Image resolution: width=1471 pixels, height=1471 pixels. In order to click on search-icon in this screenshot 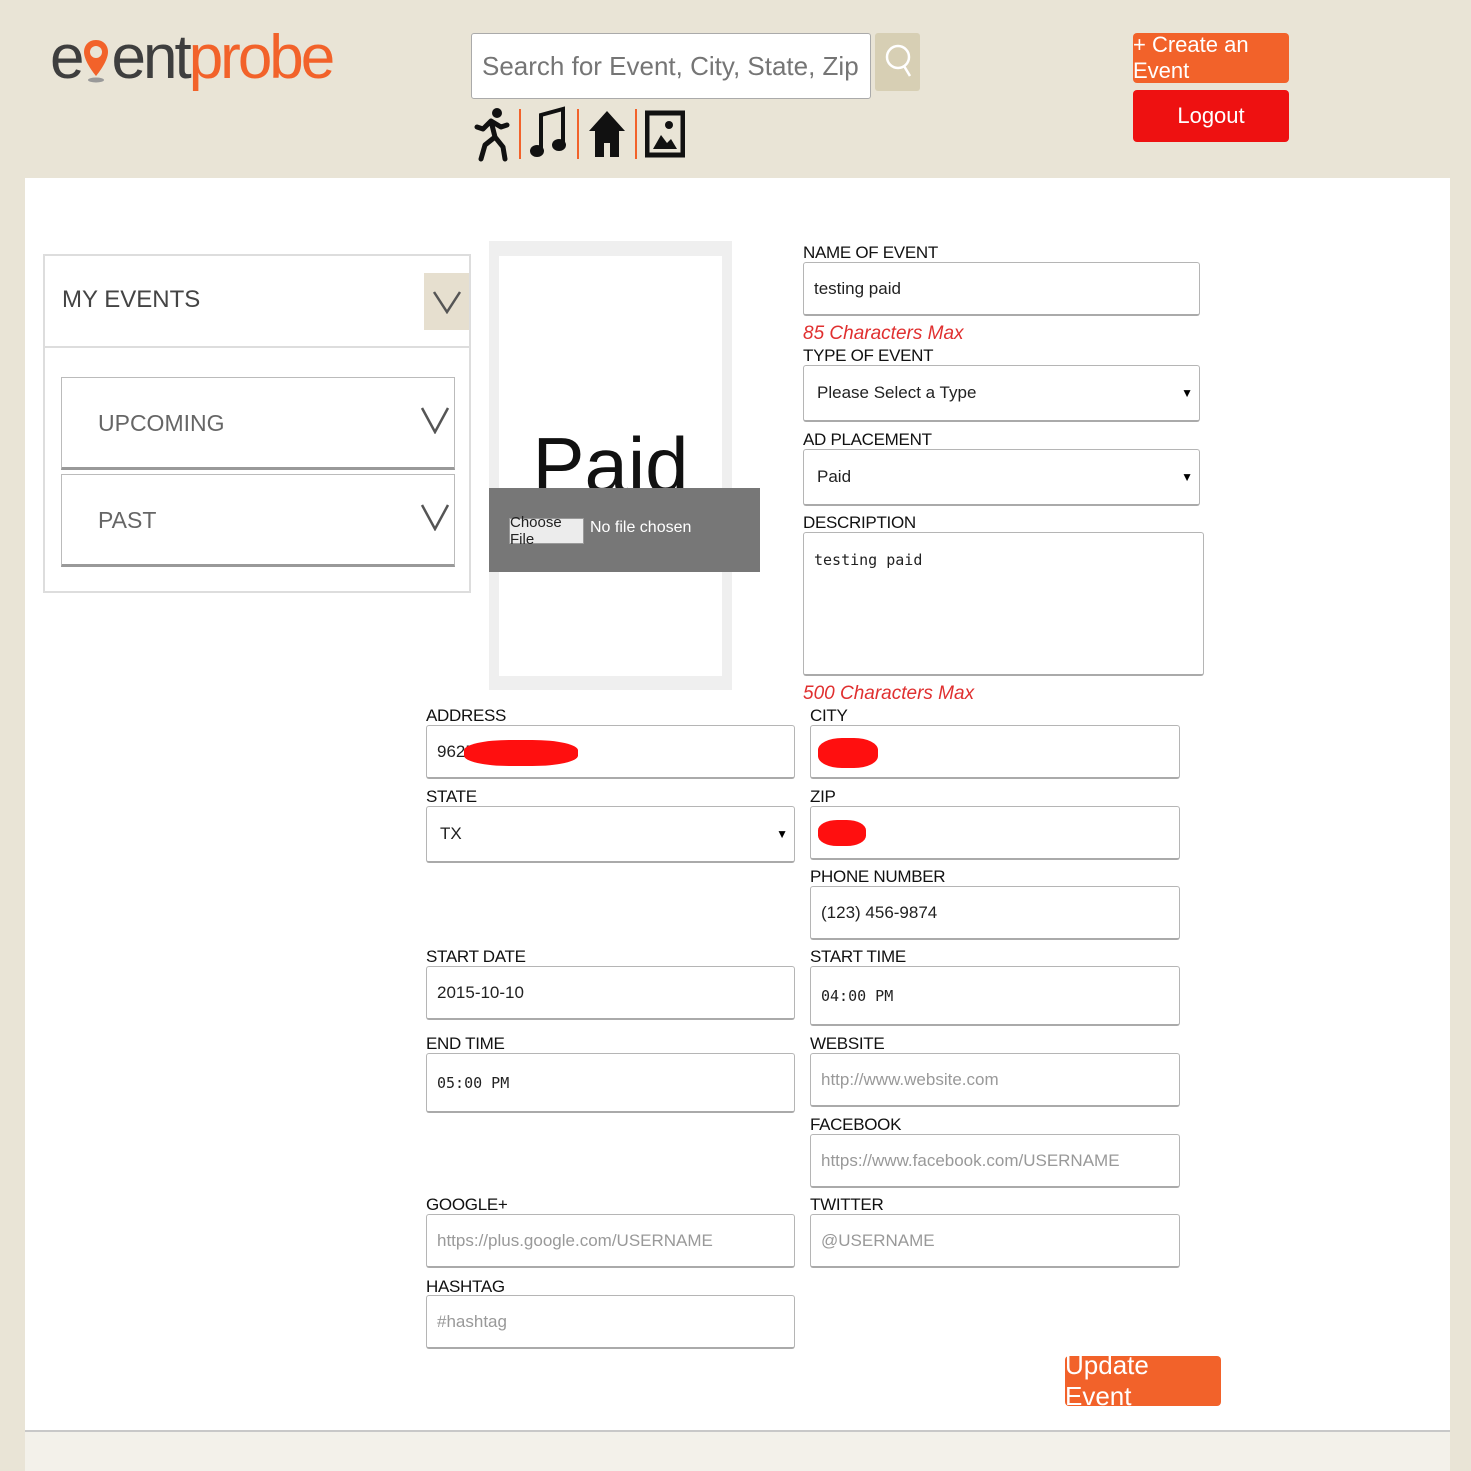, I will do `click(898, 60)`.